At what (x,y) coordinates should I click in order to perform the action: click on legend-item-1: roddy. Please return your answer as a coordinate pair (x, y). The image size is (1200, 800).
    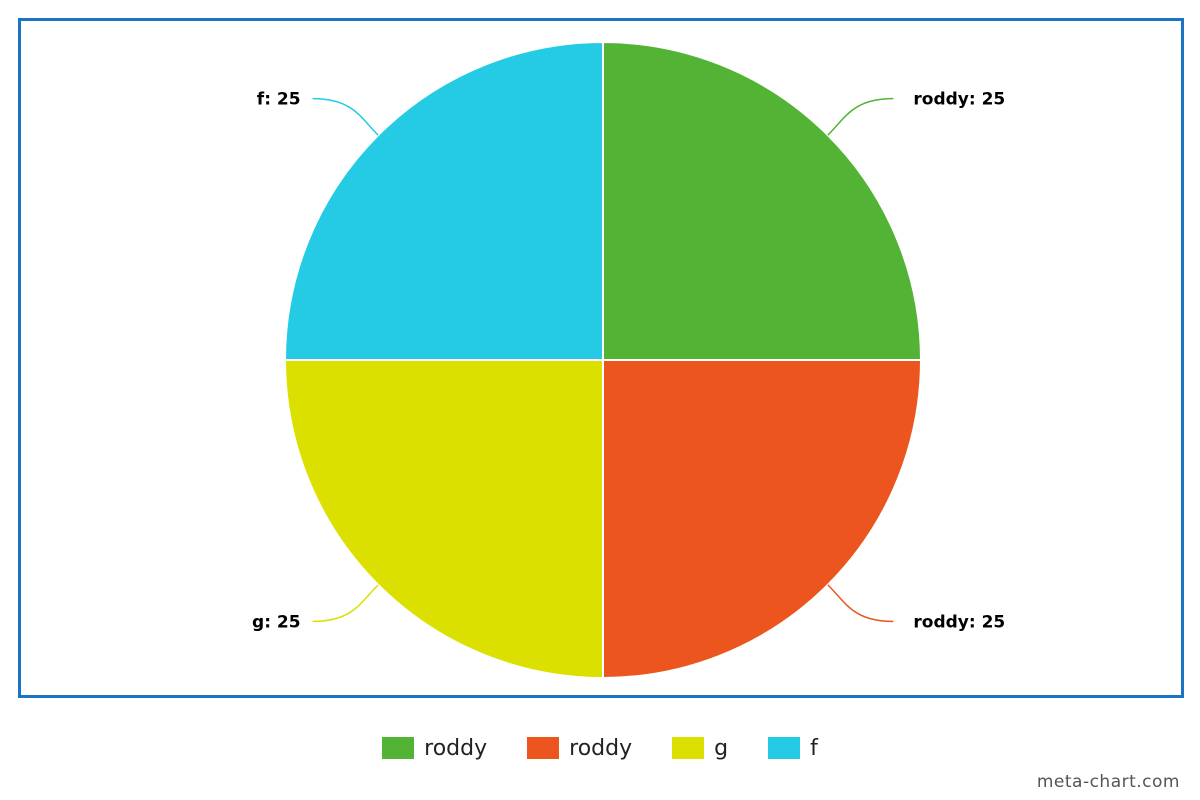
    Looking at the image, I should click on (579, 748).